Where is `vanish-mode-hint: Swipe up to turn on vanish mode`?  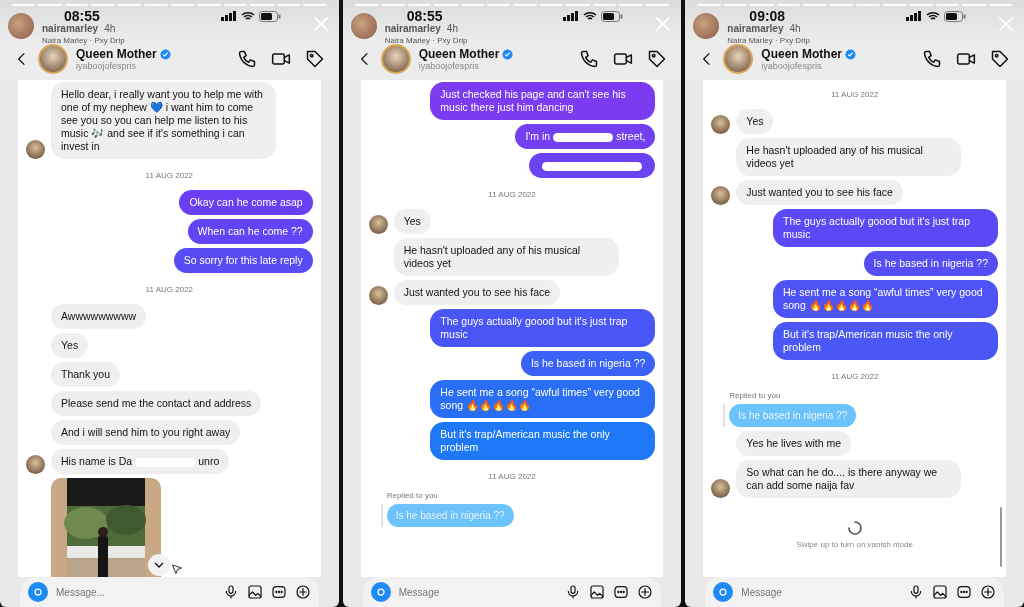
vanish-mode-hint: Swipe up to turn on vanish mode is located at coordinates (854, 544).